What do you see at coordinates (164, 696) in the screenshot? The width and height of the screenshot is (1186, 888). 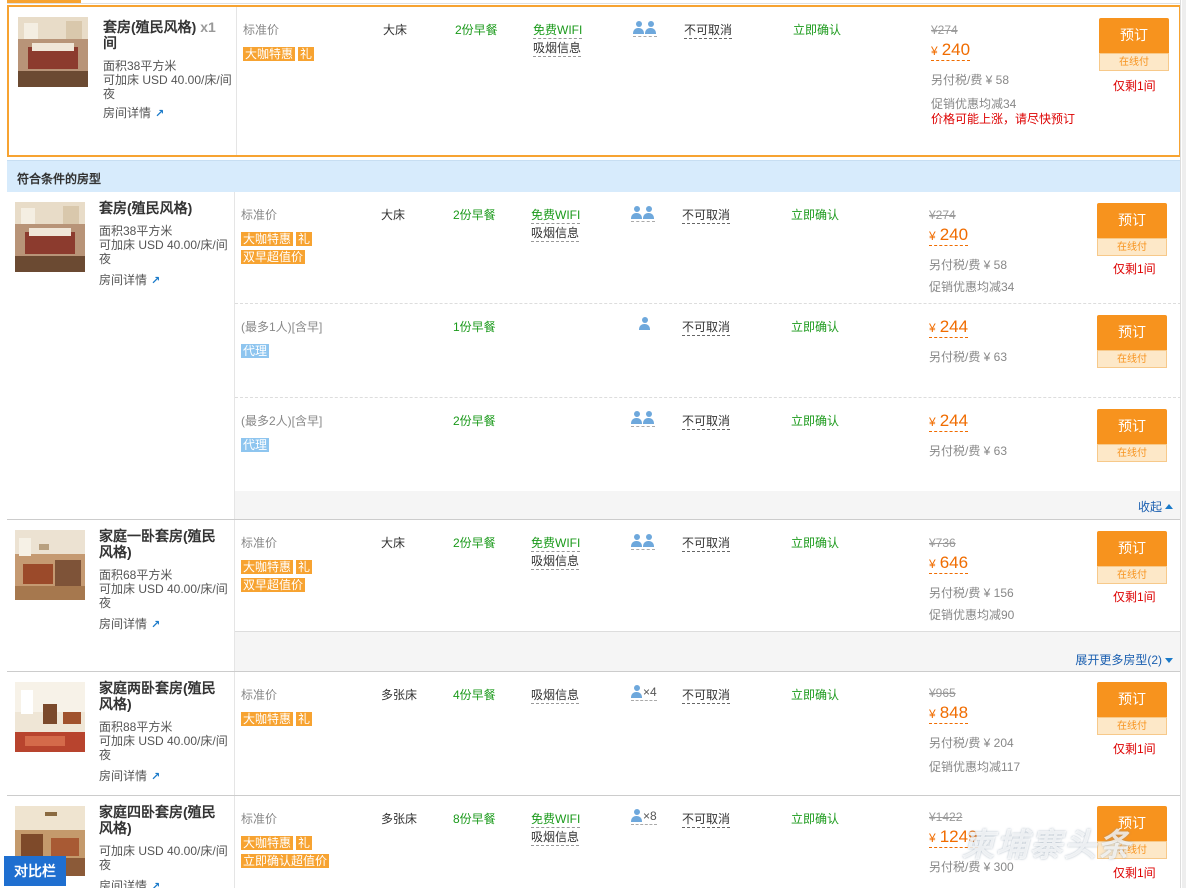 I see `room-name: 家庭两卧套房(殖民风格)` at bounding box center [164, 696].